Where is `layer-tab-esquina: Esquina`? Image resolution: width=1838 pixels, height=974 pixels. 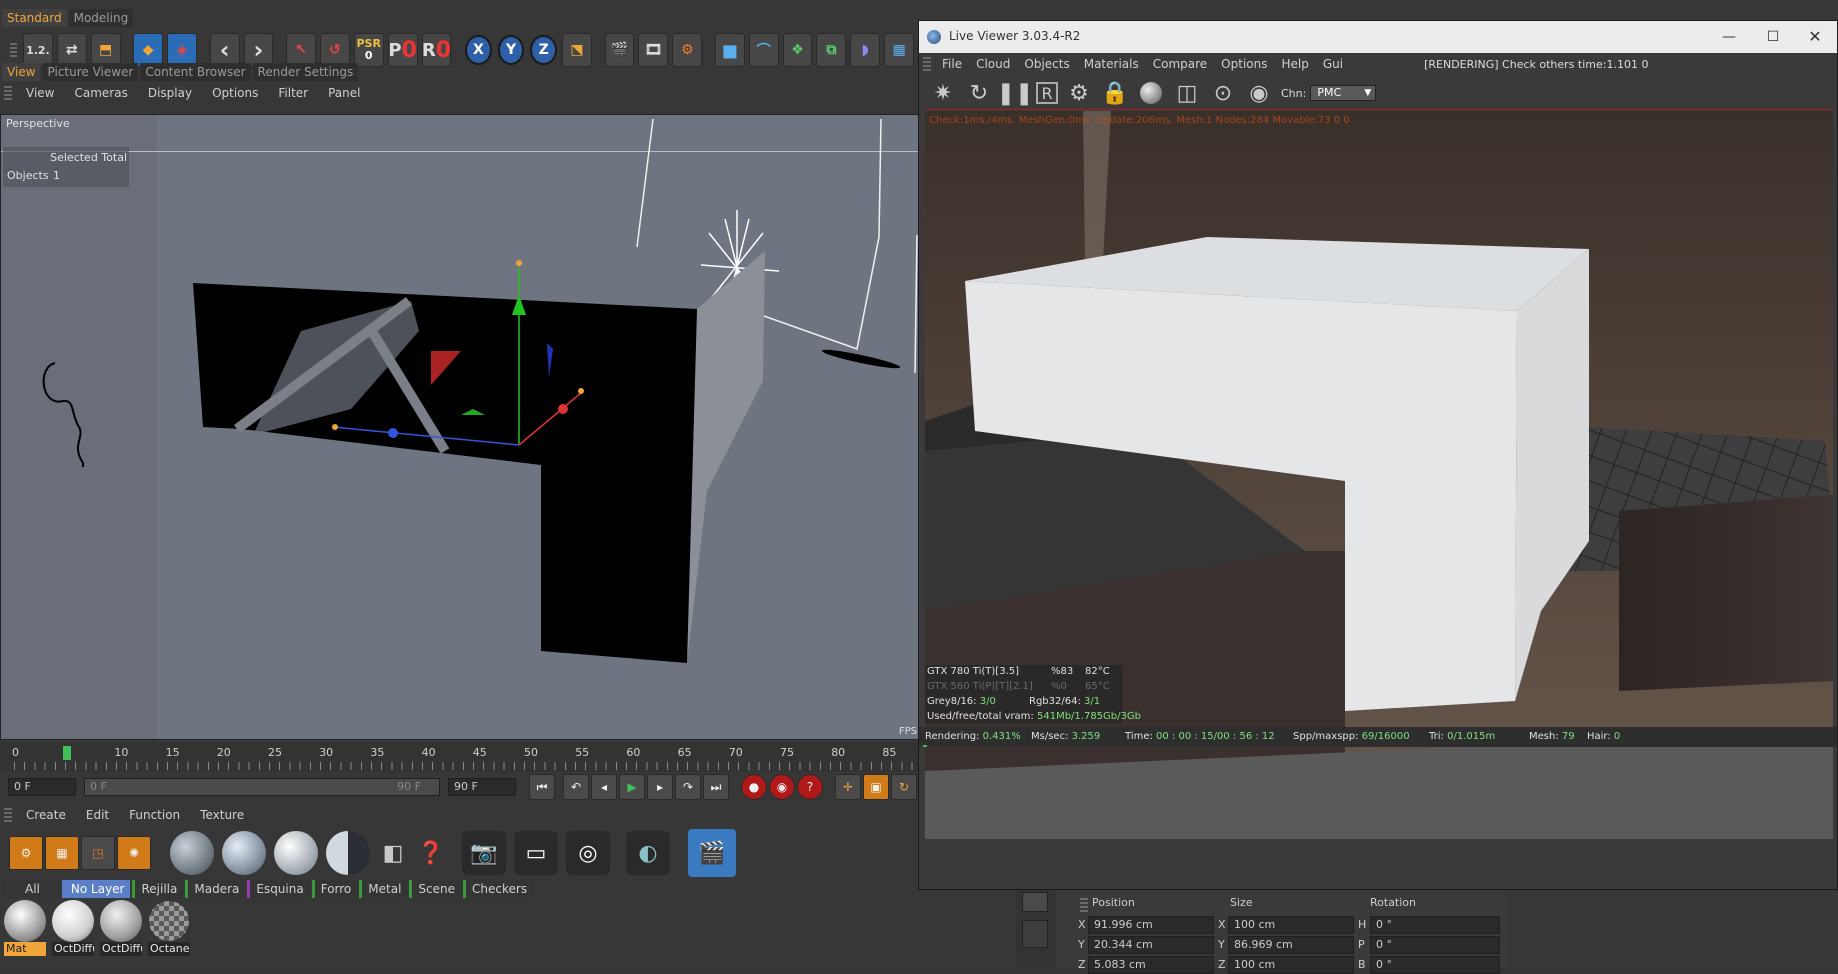 layer-tab-esquina: Esquina is located at coordinates (278, 889).